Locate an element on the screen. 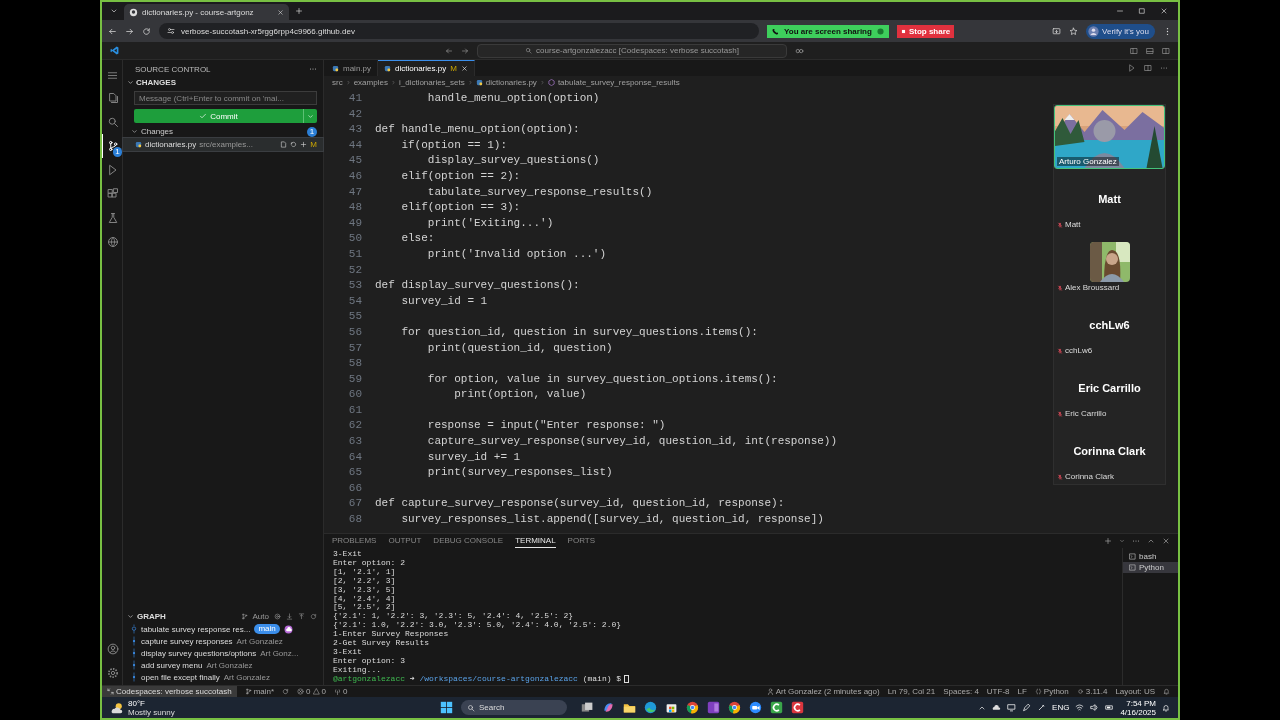  breadcrumb-item: src is located at coordinates (337, 82).